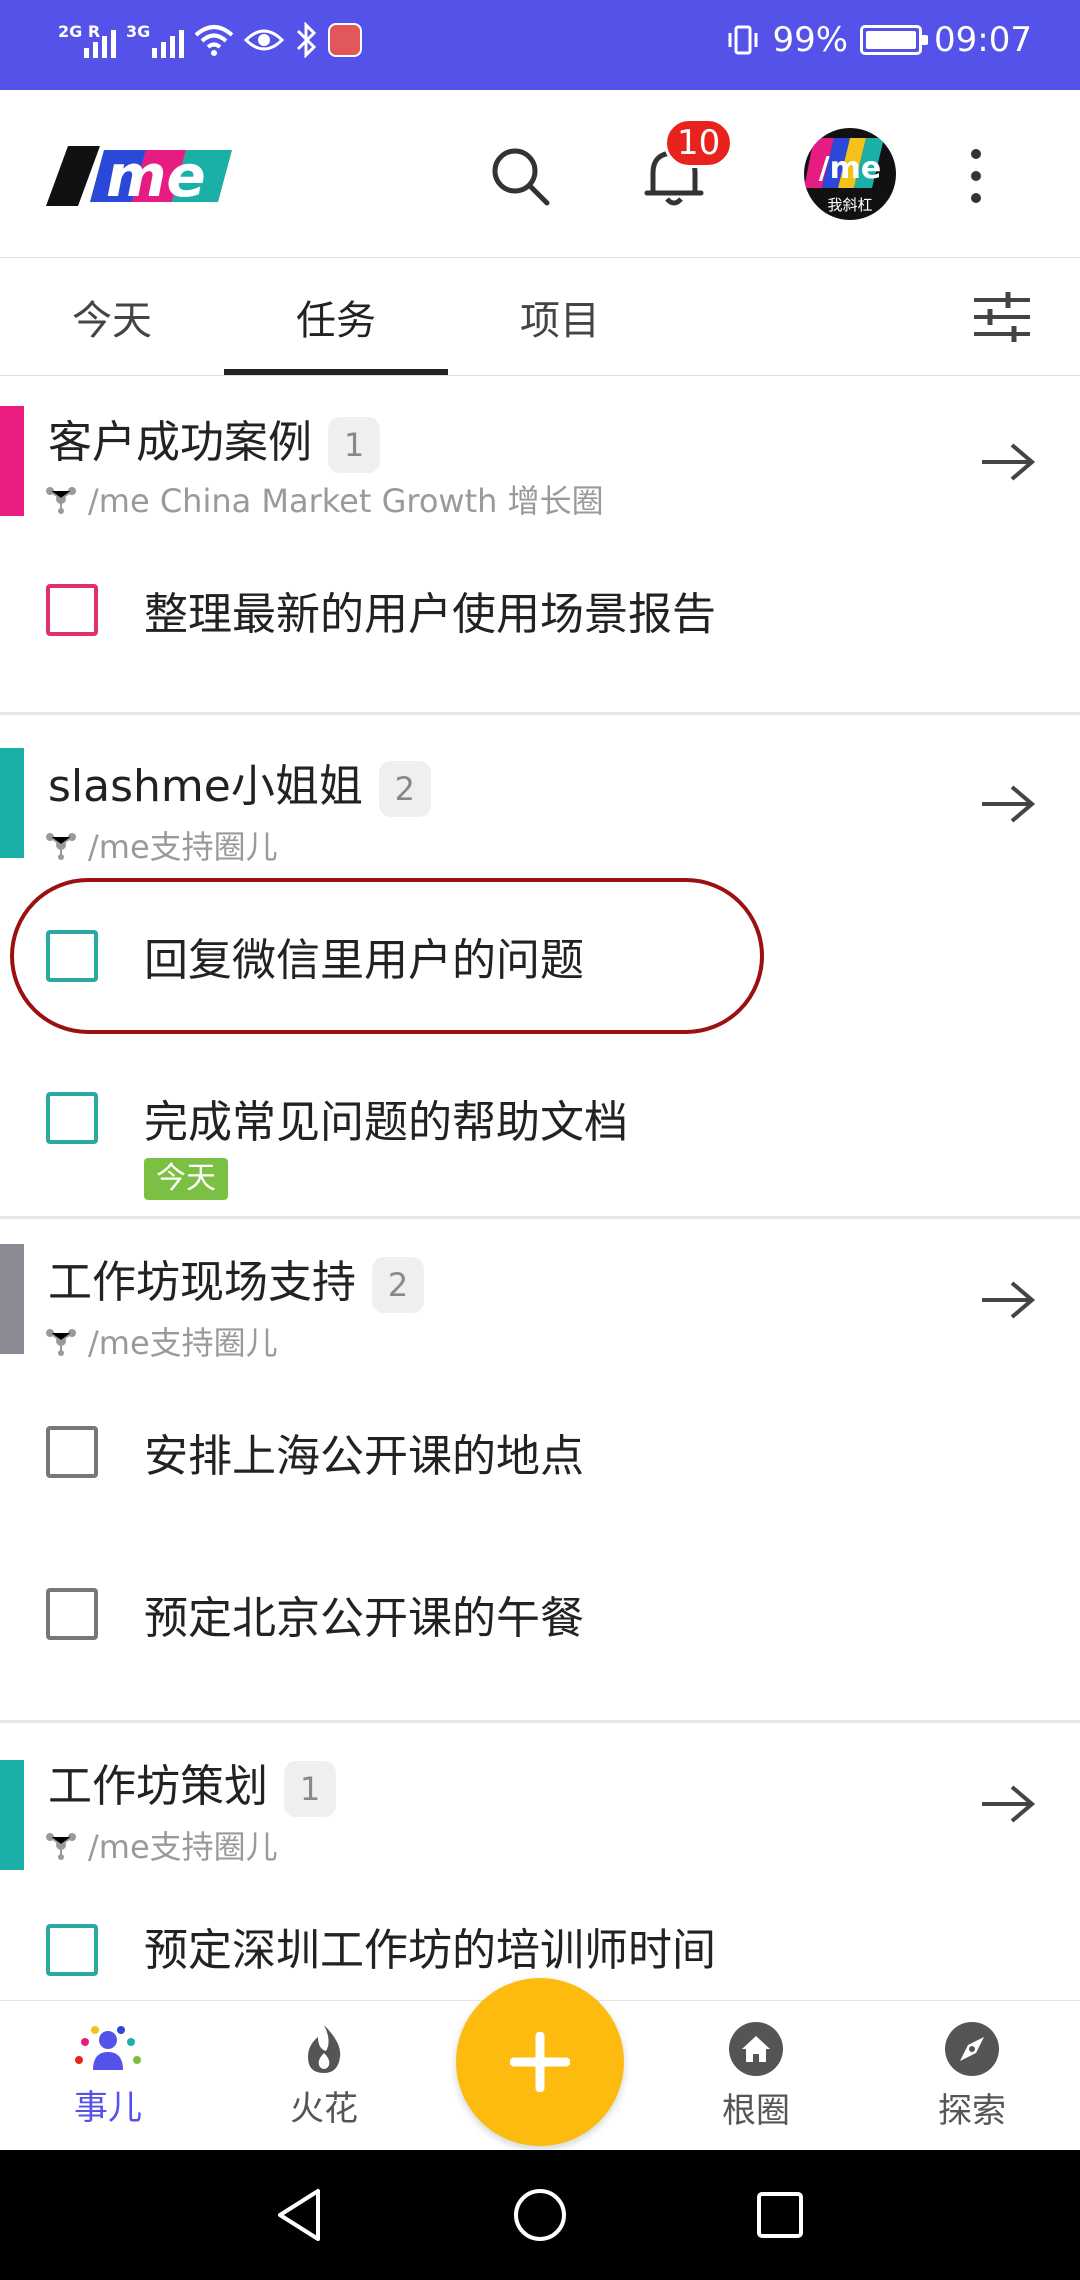 This screenshot has width=1080, height=2280. I want to click on system-recents-button, so click(780, 2215).